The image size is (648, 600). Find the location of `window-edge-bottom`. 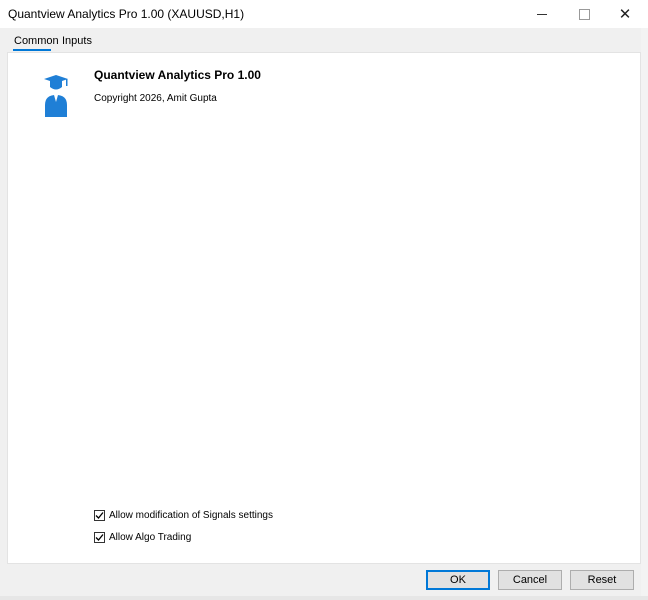

window-edge-bottom is located at coordinates (324, 598).